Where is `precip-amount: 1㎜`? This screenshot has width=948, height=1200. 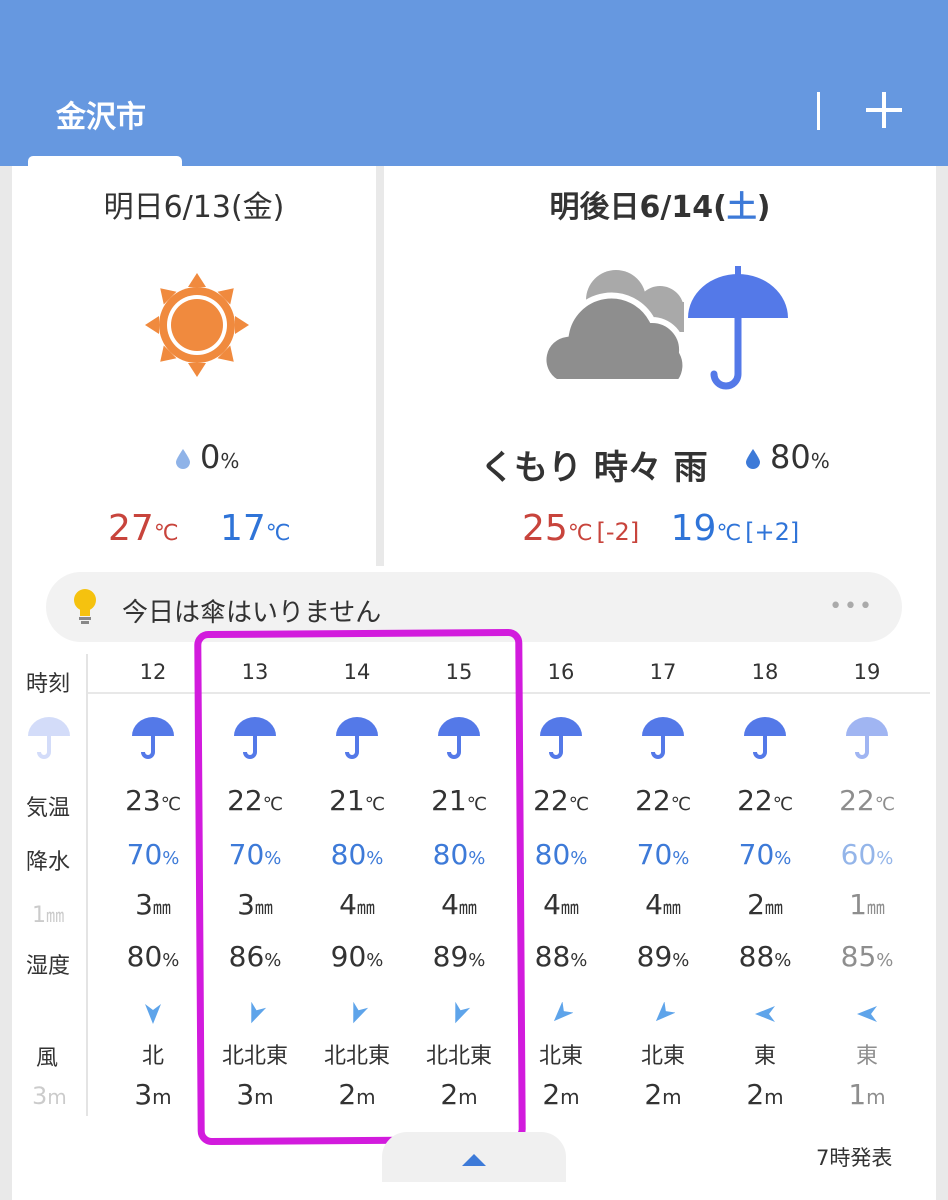 precip-amount: 1㎜ is located at coordinates (867, 904).